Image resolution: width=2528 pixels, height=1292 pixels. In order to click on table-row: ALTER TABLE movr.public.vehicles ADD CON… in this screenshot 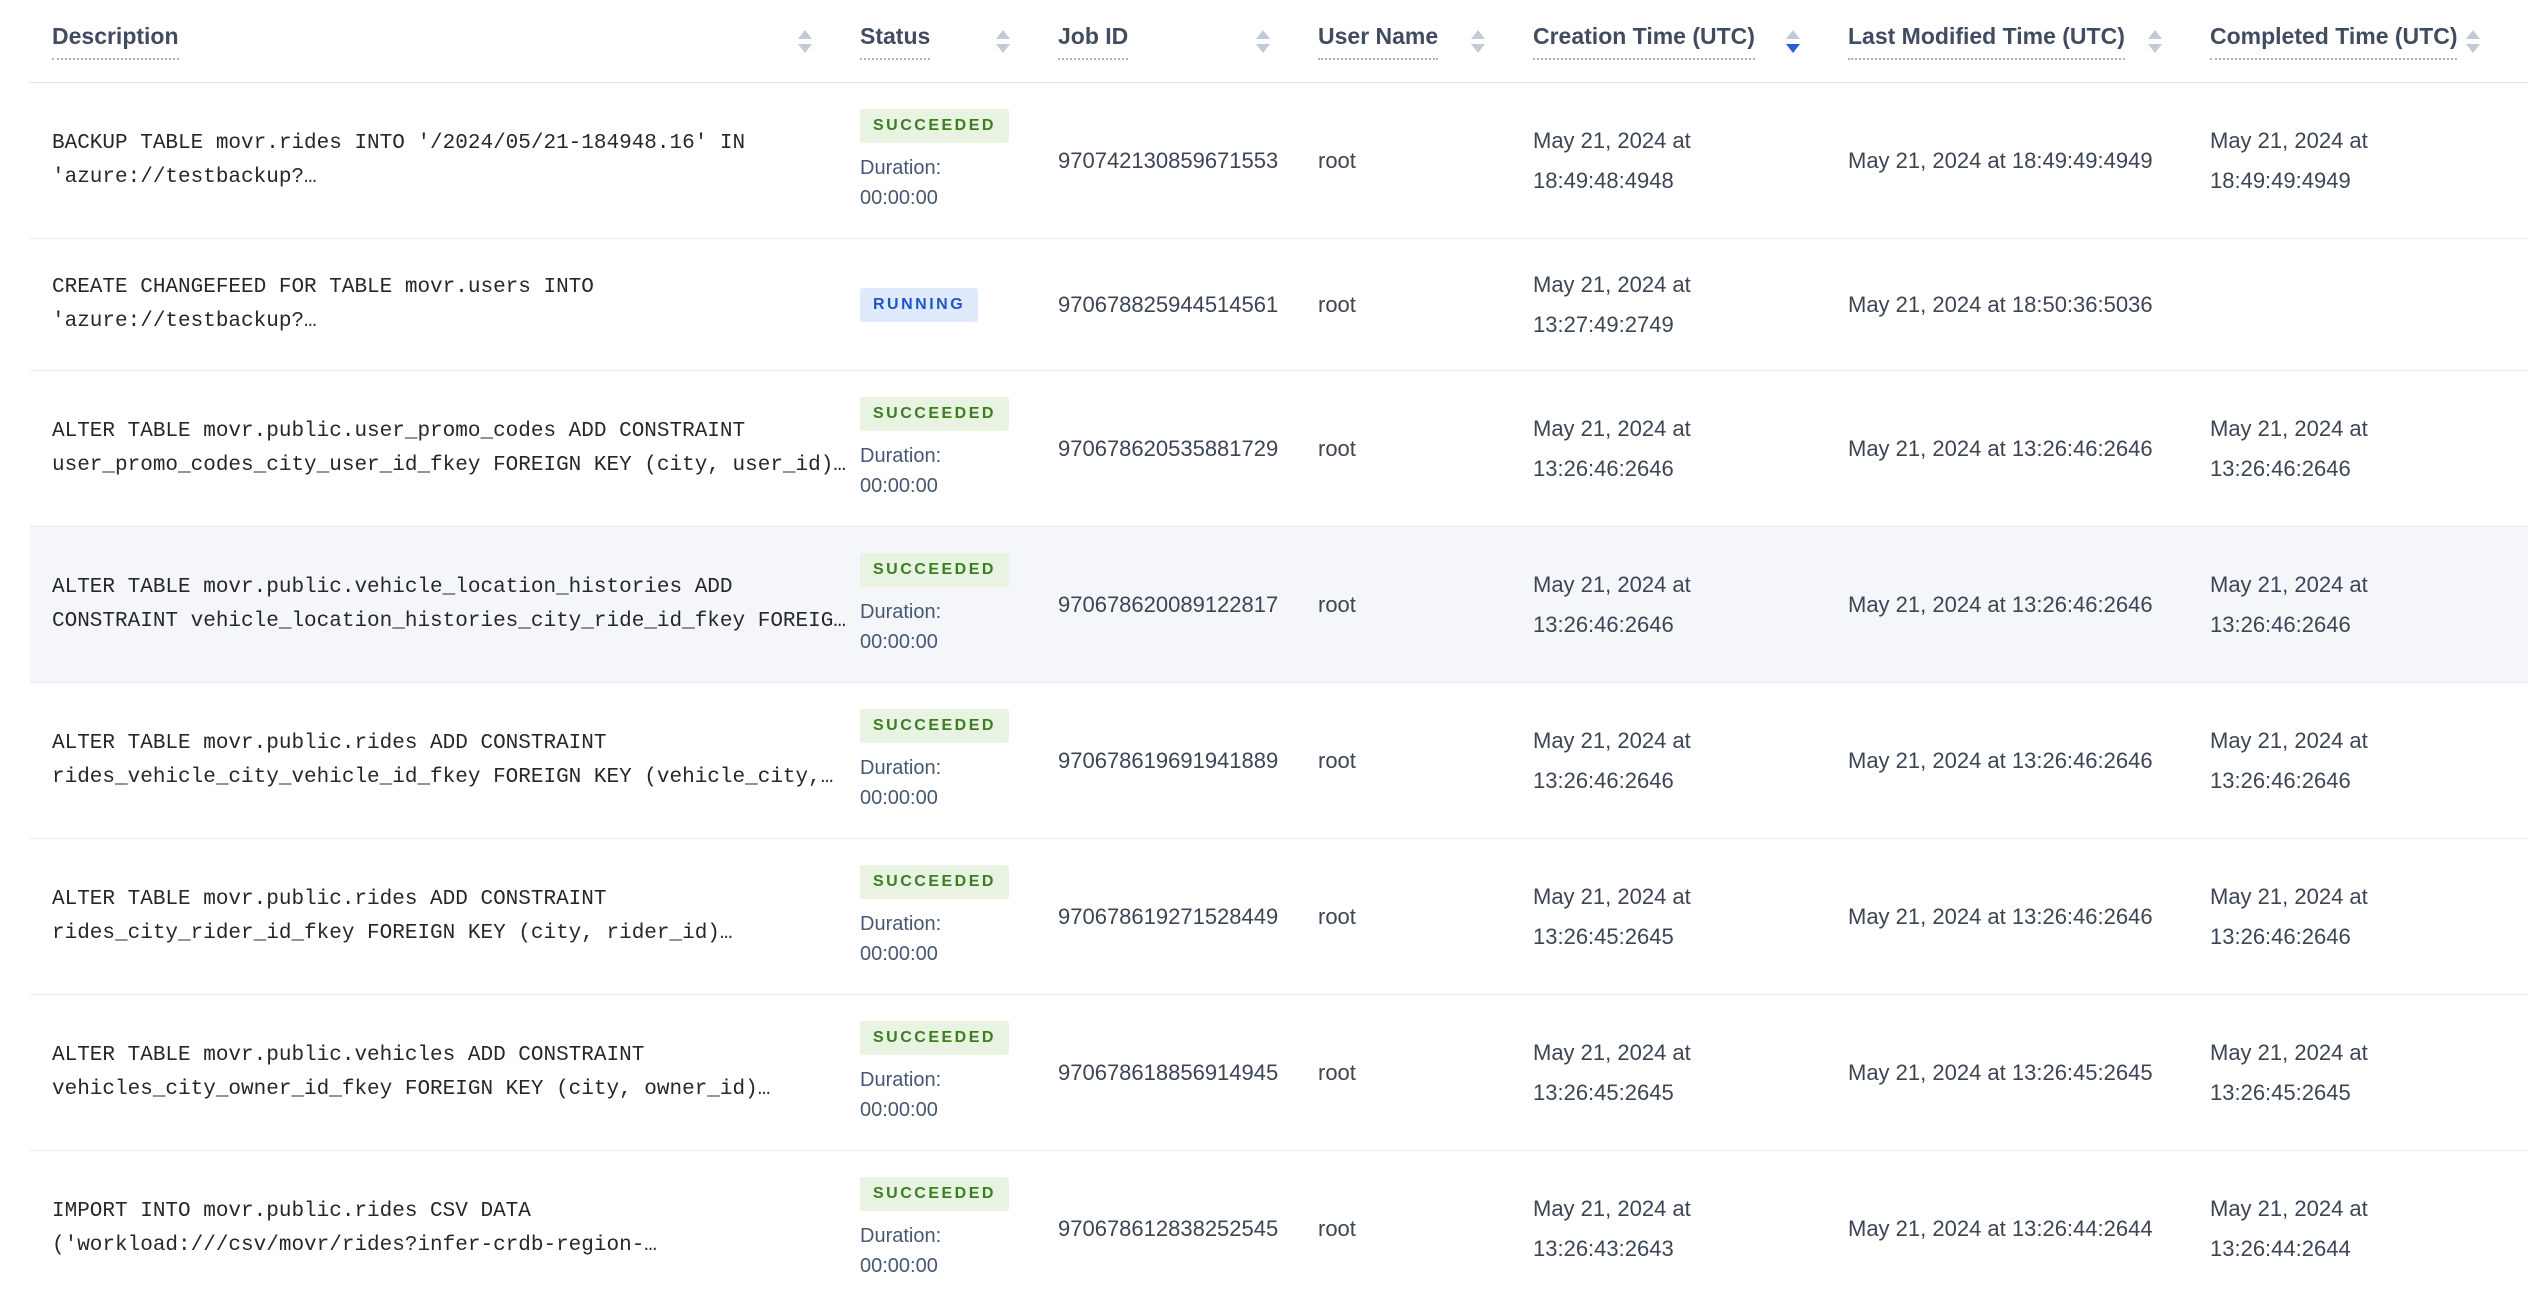, I will do `click(1279, 1073)`.